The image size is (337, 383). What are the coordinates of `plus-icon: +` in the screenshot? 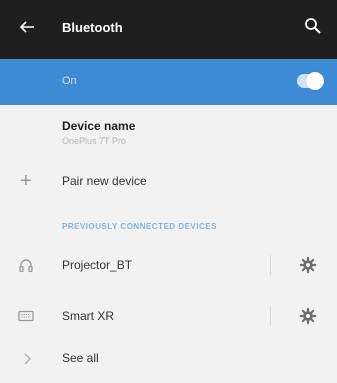 It's located at (26, 181).